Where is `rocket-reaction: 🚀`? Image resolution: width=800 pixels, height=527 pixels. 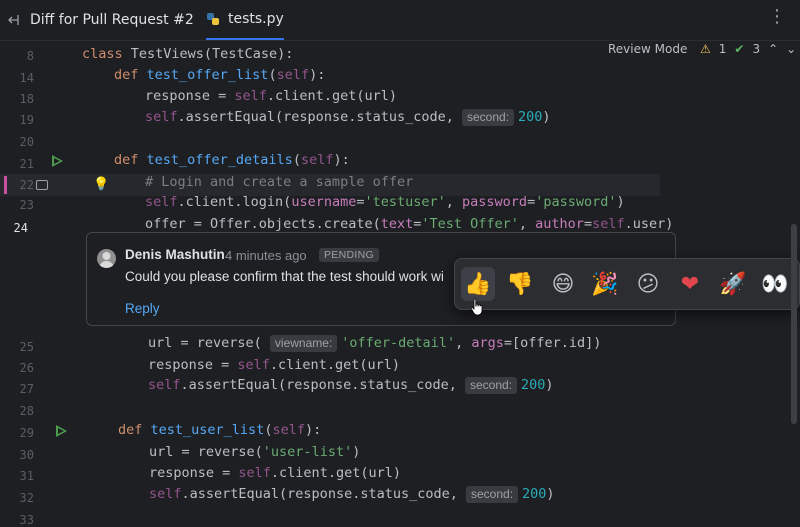 rocket-reaction: 🚀 is located at coordinates (733, 284).